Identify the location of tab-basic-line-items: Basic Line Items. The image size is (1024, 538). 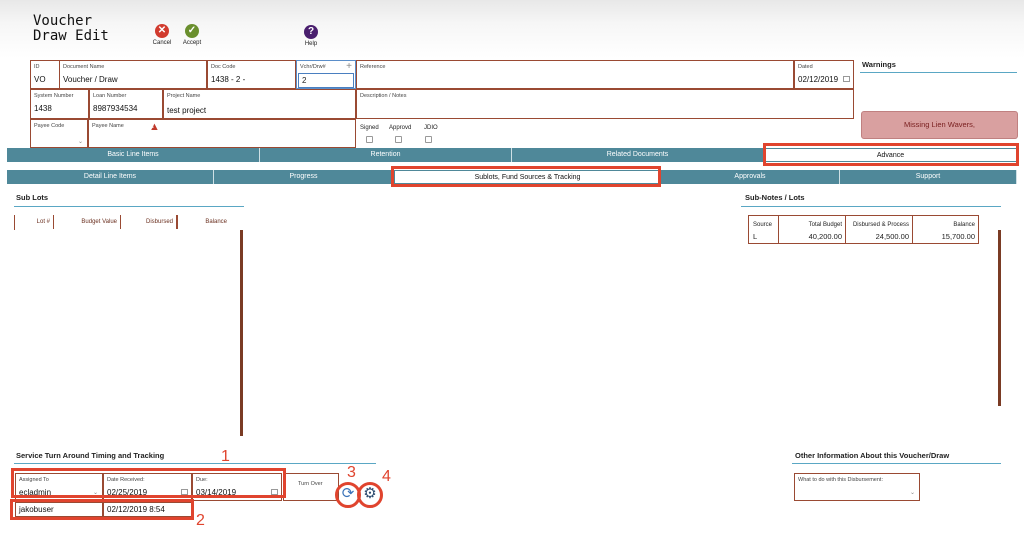
(133, 155).